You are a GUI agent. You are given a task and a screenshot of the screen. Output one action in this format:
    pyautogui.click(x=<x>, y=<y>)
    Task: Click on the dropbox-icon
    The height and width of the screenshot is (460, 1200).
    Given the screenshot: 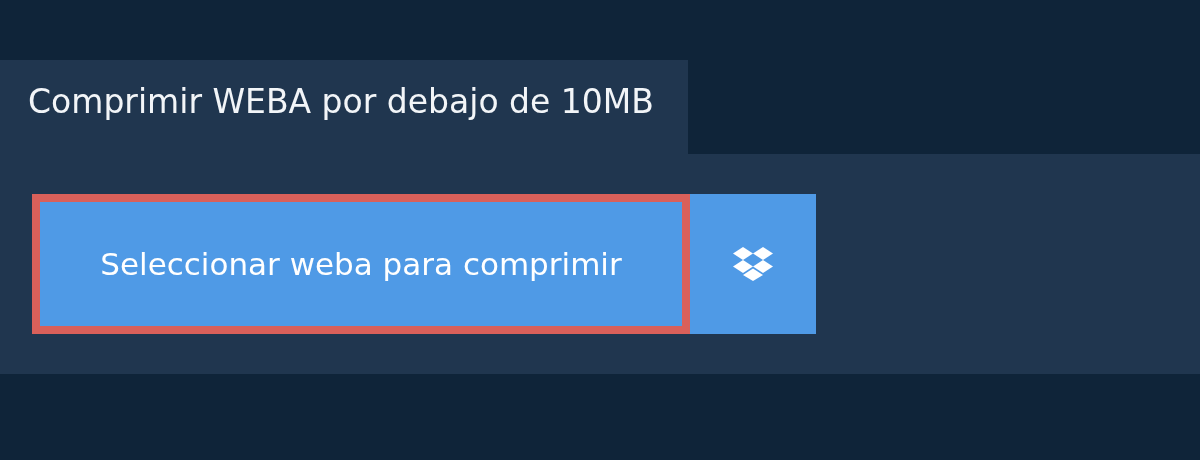 What is the action you would take?
    pyautogui.click(x=753, y=264)
    